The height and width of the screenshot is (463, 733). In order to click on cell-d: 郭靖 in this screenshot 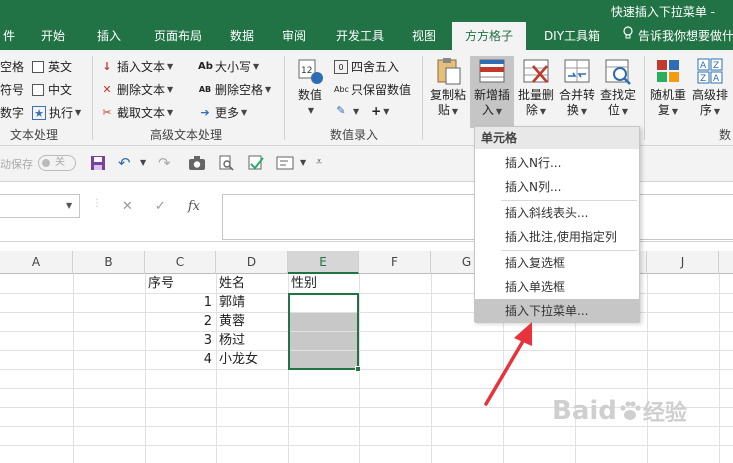, I will do `click(252, 302)`.